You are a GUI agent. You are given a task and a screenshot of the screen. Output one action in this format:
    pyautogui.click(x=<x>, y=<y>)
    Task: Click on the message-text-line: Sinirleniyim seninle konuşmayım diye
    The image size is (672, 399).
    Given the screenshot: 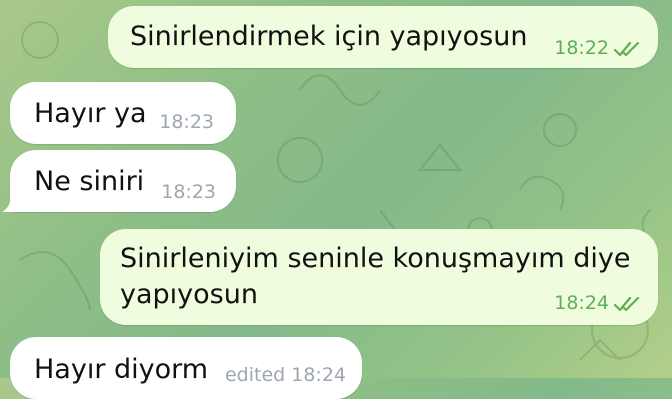 What is the action you would take?
    pyautogui.click(x=375, y=258)
    